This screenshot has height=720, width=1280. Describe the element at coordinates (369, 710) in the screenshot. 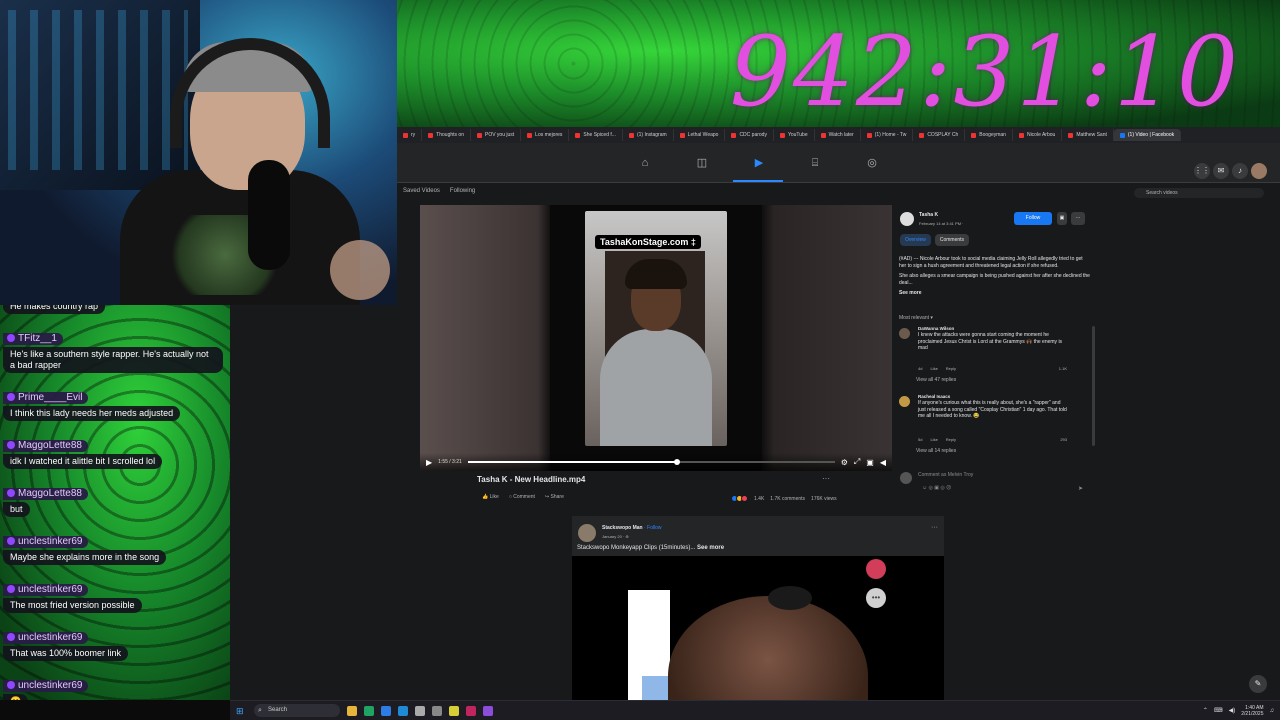

I see `chrome-icon` at that location.